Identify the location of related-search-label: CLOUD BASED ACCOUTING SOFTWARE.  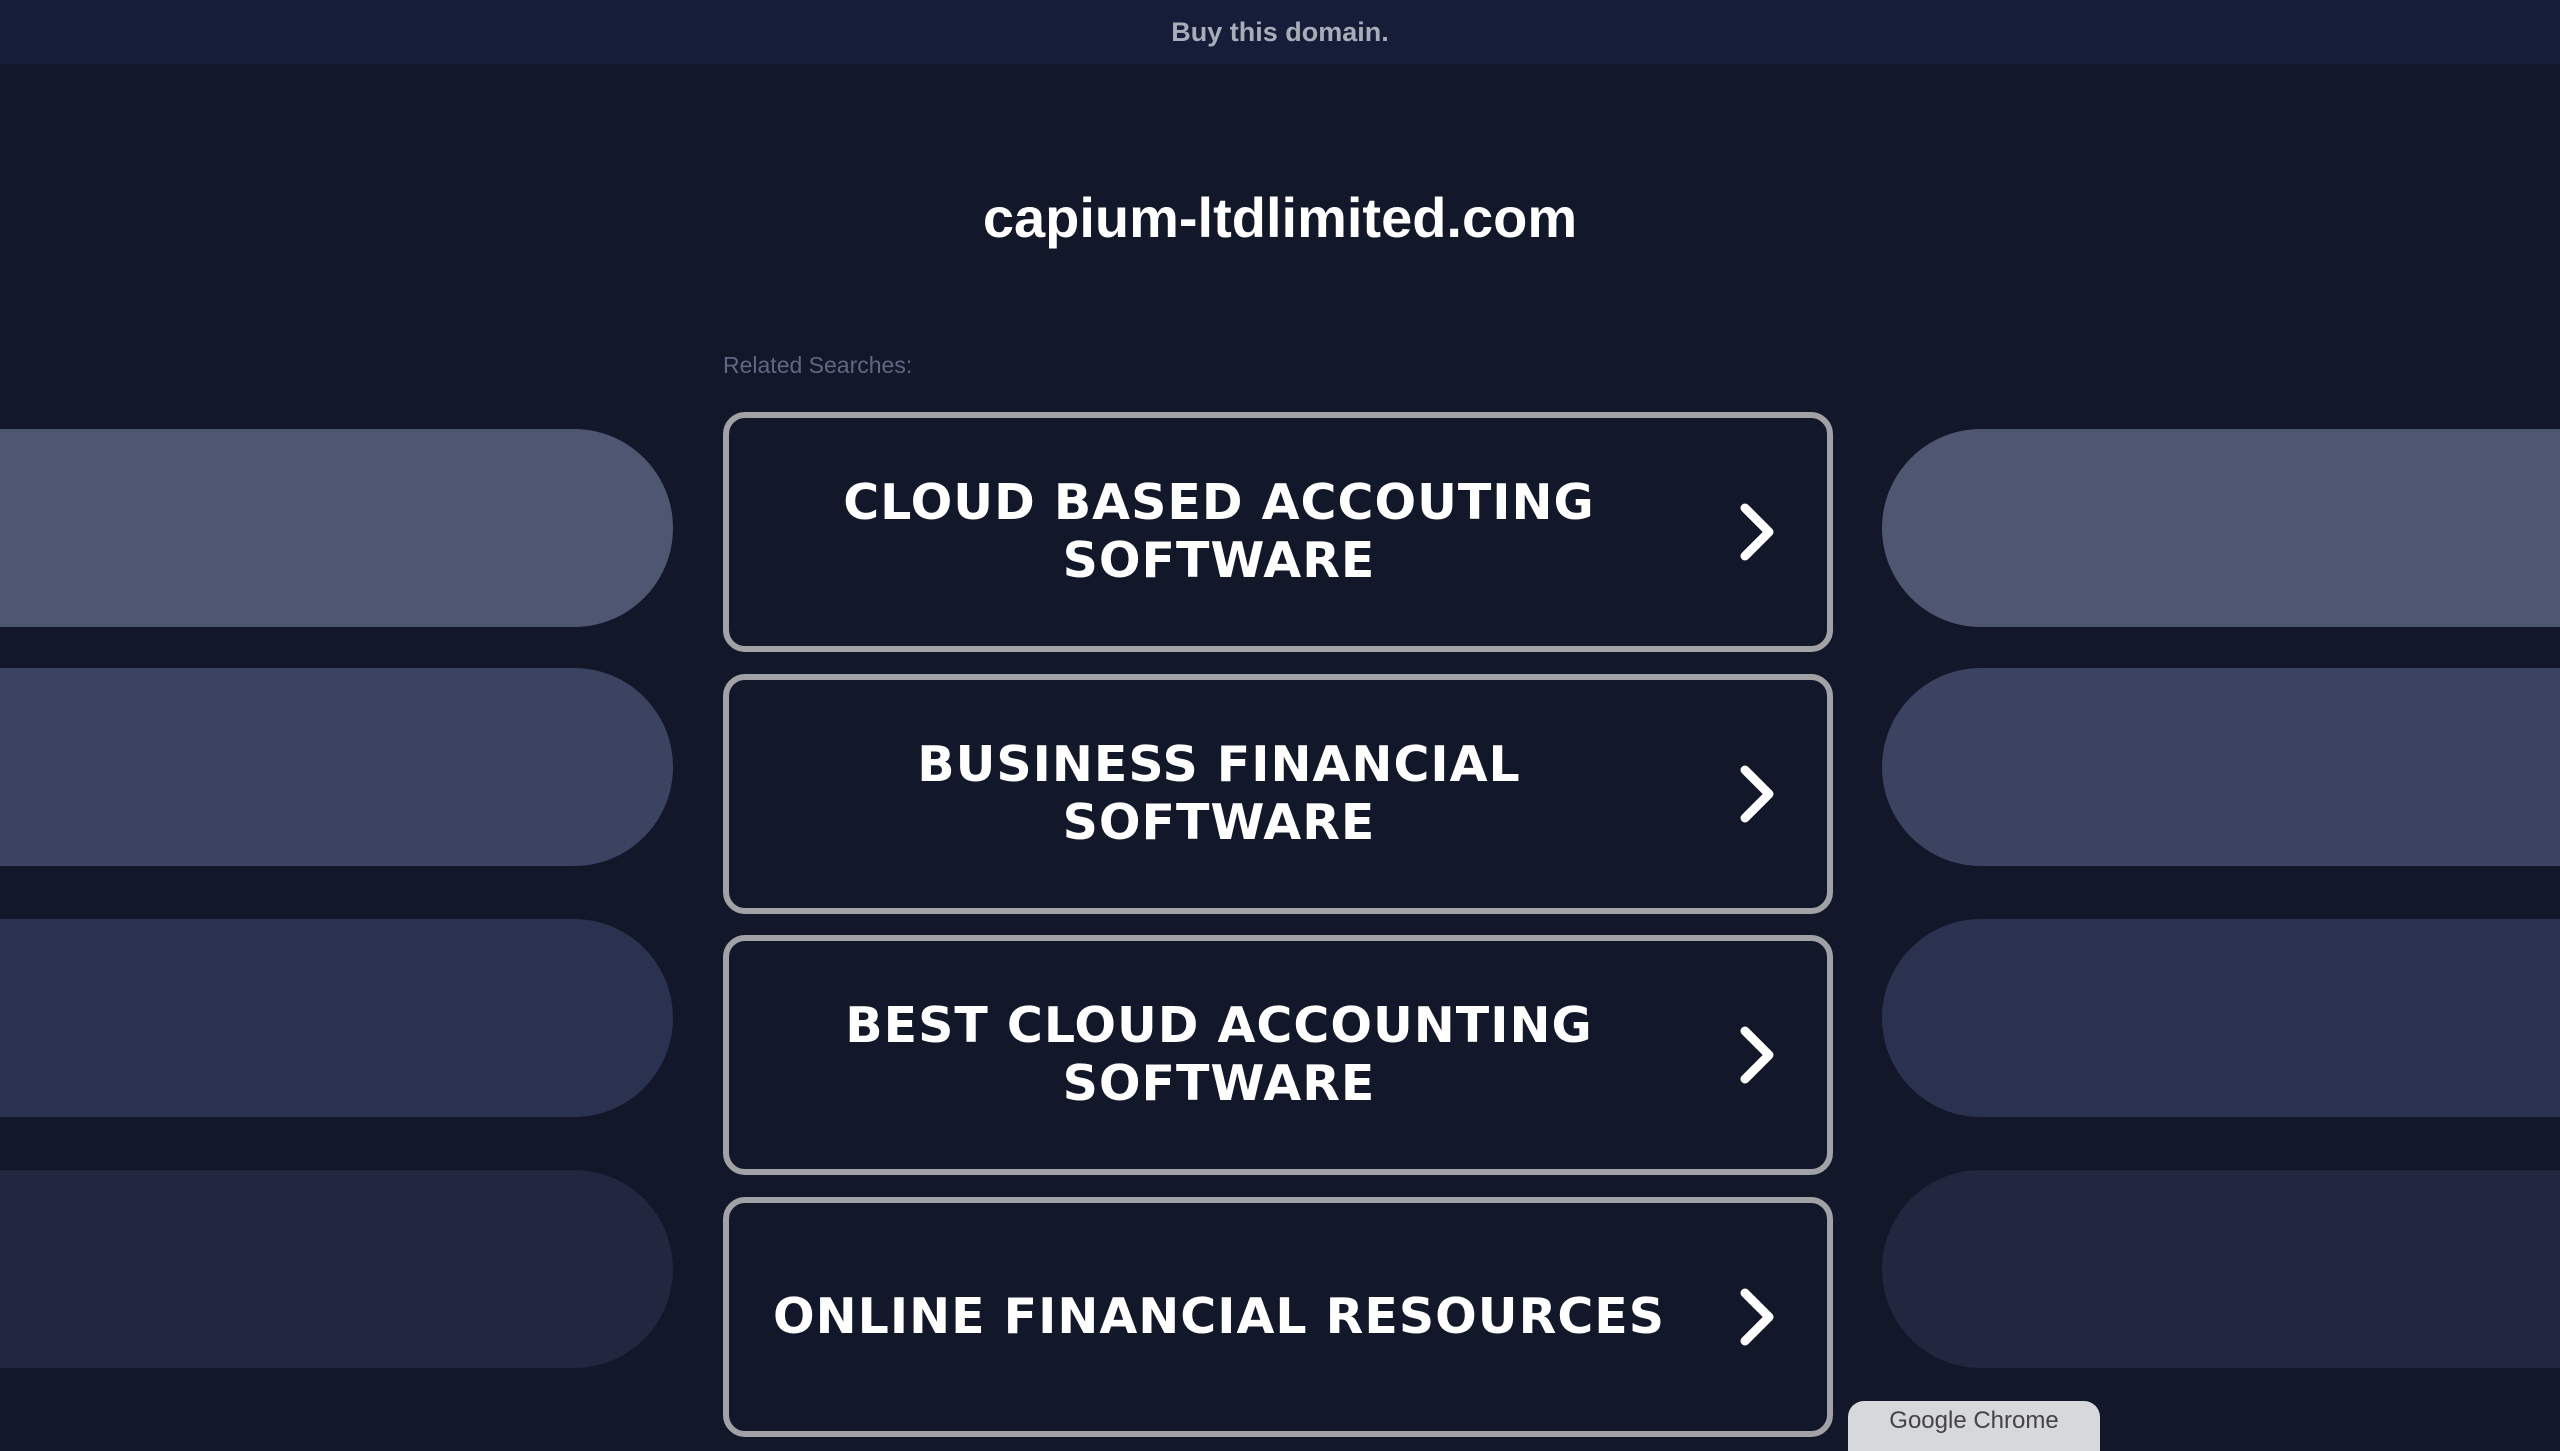
(1219, 531).